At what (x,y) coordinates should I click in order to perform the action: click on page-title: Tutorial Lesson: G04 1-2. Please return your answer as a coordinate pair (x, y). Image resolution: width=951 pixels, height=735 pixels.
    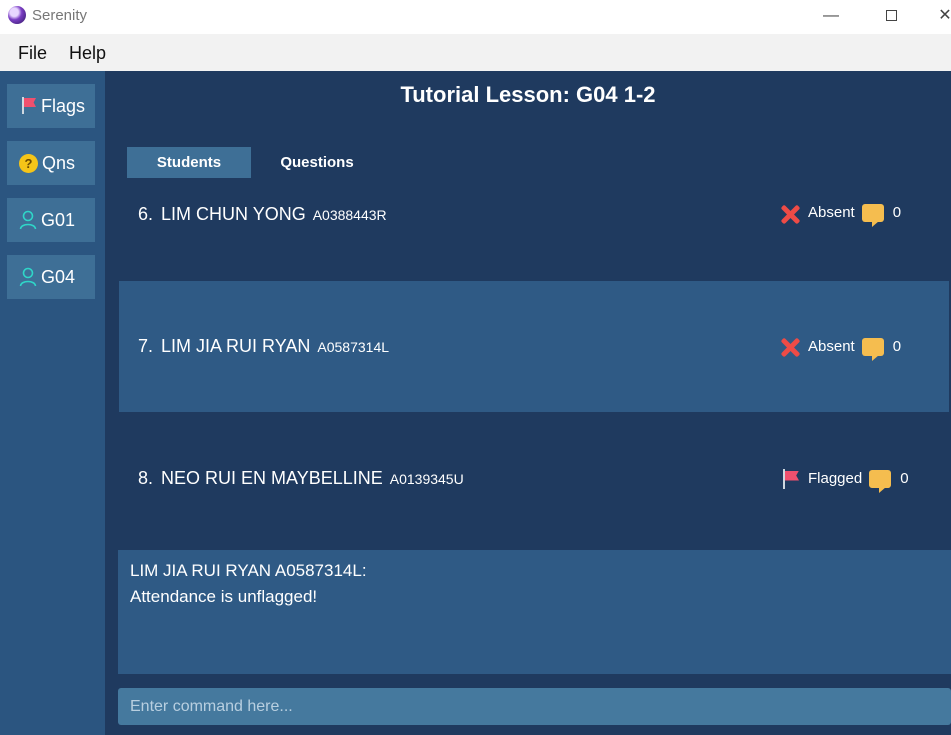
    Looking at the image, I should click on (528, 94).